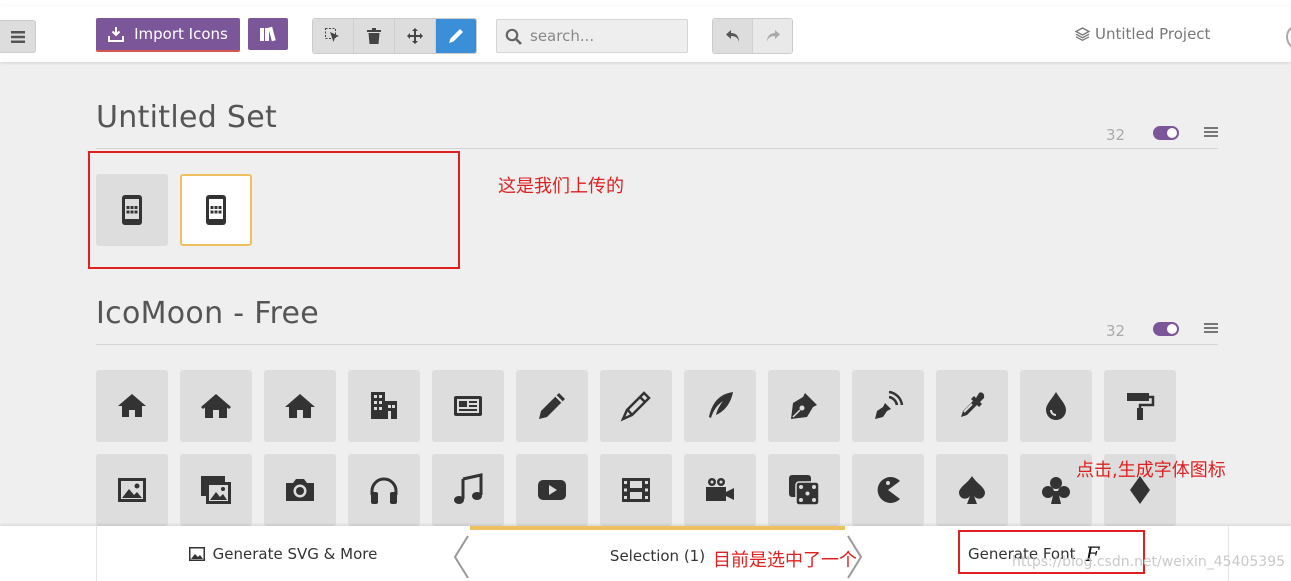 This screenshot has height=581, width=1291. I want to click on pen-icon, so click(804, 406).